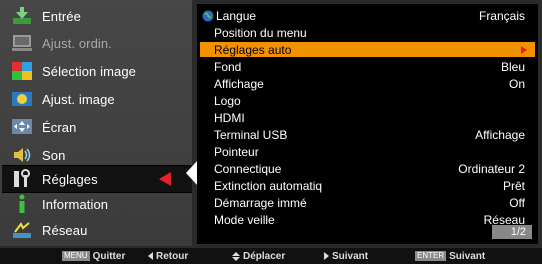  What do you see at coordinates (22, 43) in the screenshot?
I see `computer-icon` at bounding box center [22, 43].